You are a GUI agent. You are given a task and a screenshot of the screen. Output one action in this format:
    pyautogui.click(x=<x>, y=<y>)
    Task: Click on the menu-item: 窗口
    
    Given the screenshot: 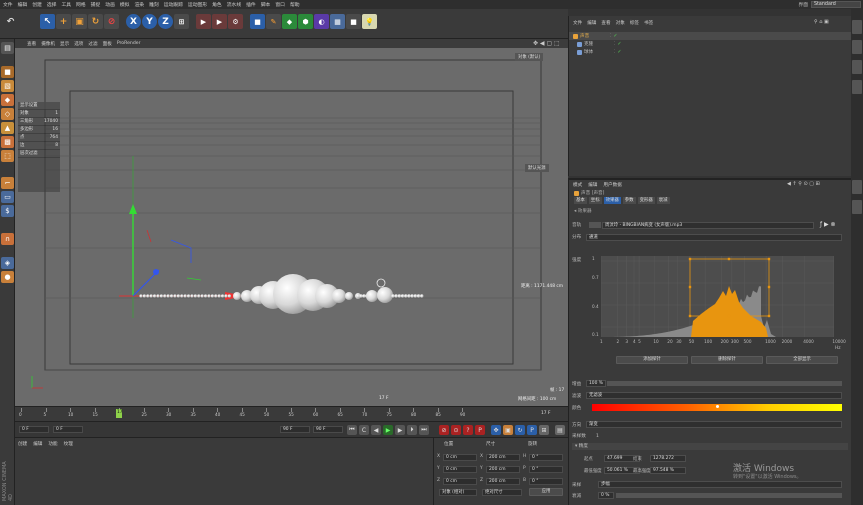 What is the action you would take?
    pyautogui.click(x=280, y=4)
    